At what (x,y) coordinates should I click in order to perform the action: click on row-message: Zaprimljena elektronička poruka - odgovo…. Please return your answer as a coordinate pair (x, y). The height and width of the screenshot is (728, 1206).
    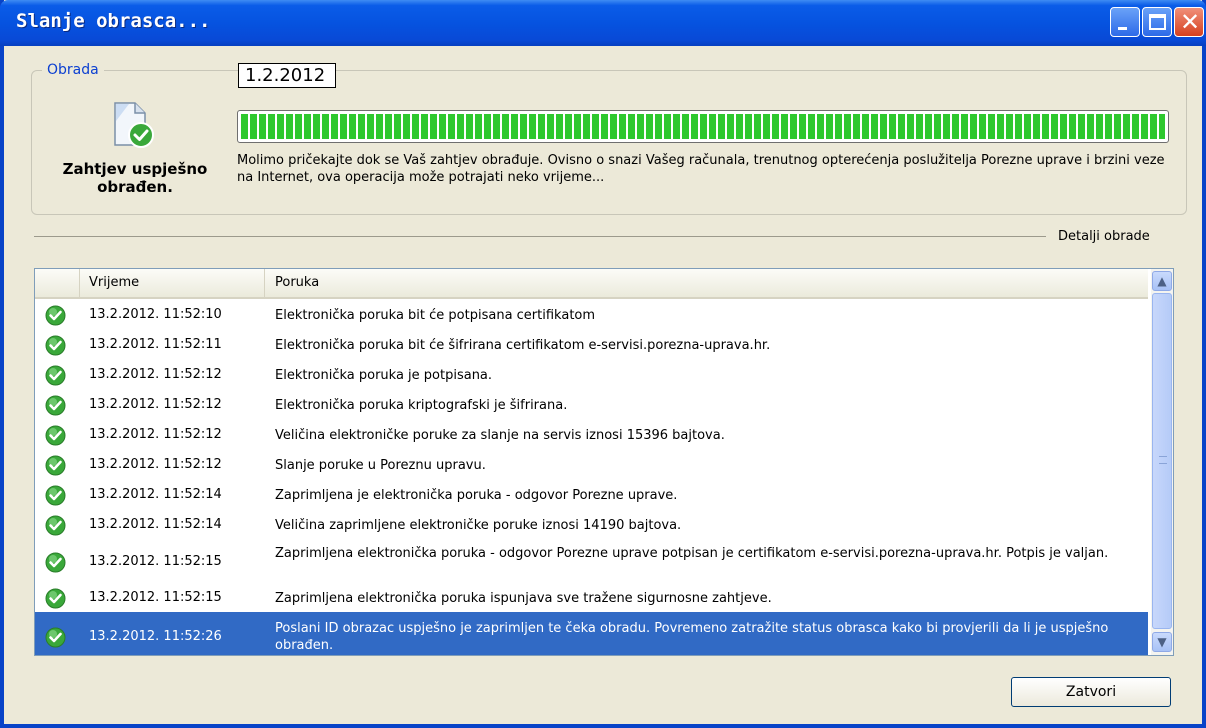
    Looking at the image, I should click on (692, 553).